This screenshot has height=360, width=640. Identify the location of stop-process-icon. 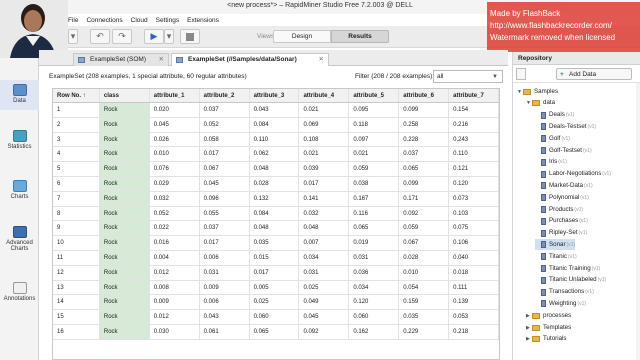
(190, 36).